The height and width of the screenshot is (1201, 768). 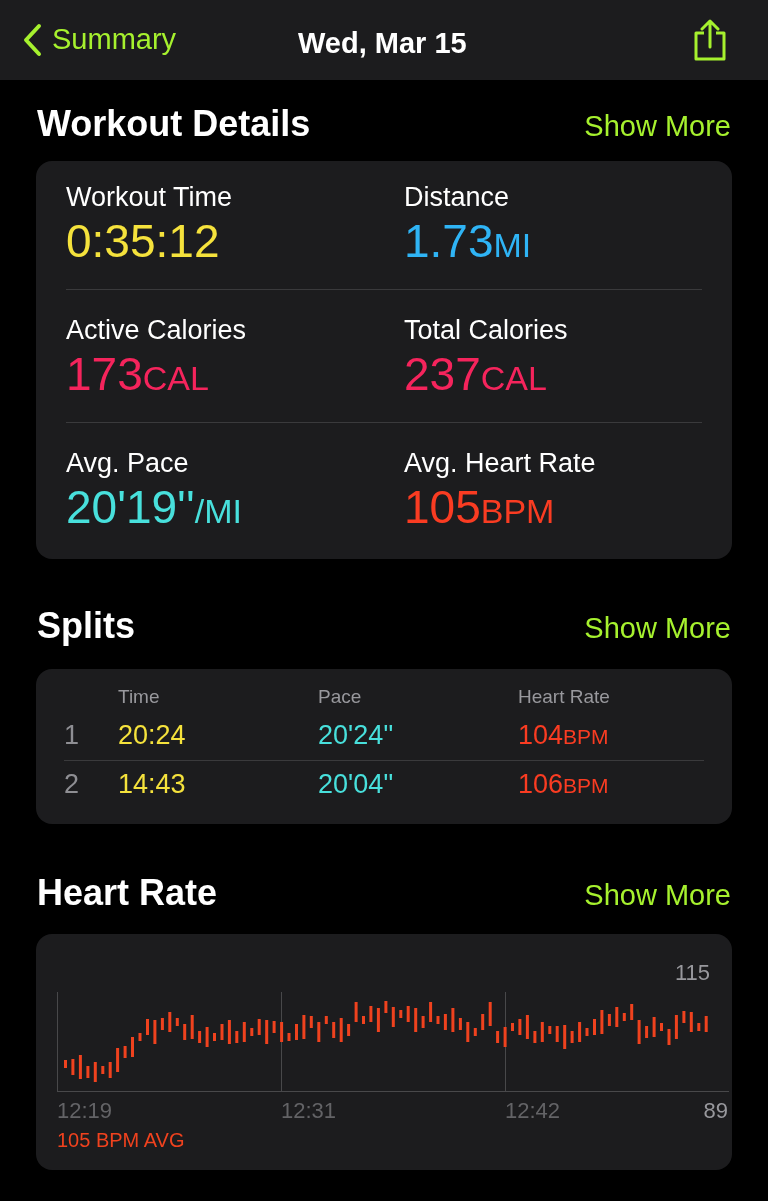 I want to click on metric-value: 20'19''/MI, so click(x=154, y=508).